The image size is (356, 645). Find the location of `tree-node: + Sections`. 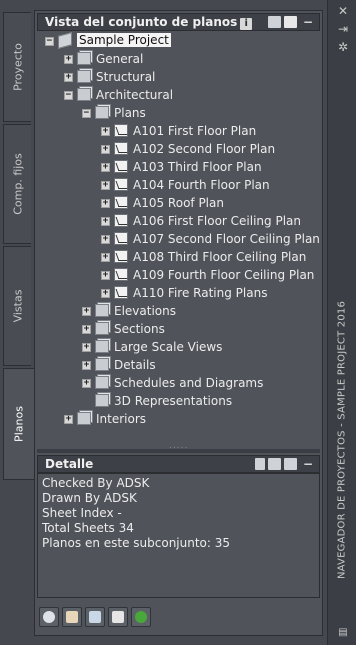

tree-node: + Sections is located at coordinates (178, 329).